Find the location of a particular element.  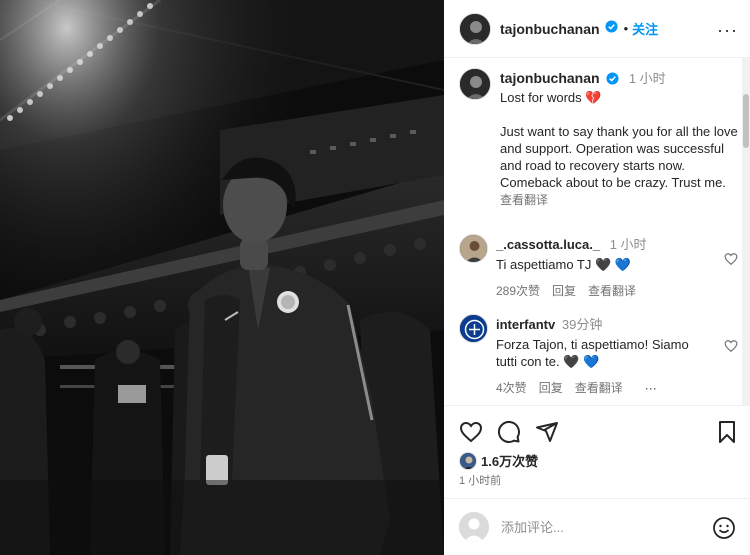

add-comment-bar is located at coordinates (597, 526).